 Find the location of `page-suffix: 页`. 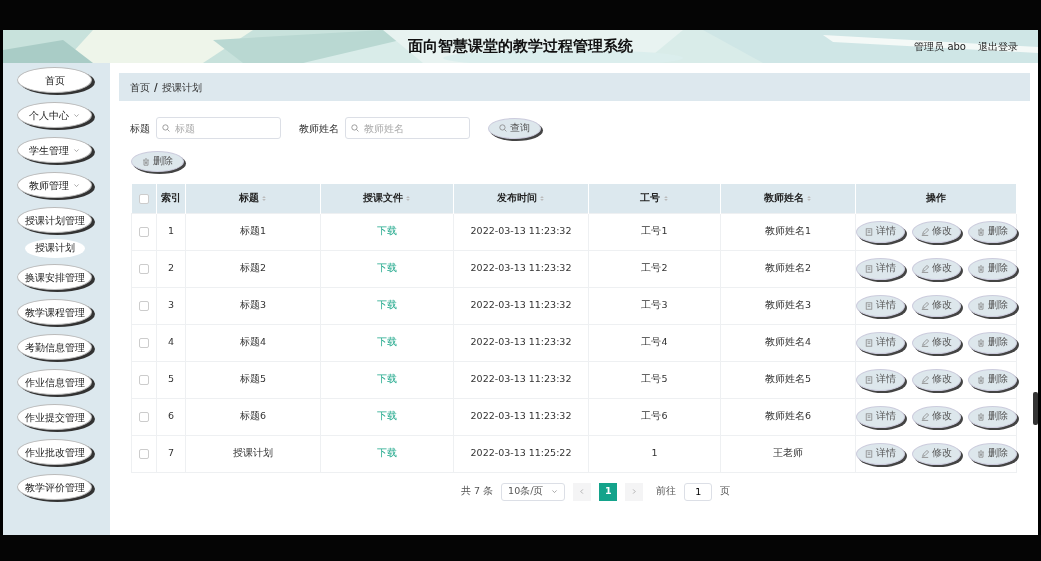

page-suffix: 页 is located at coordinates (725, 491).